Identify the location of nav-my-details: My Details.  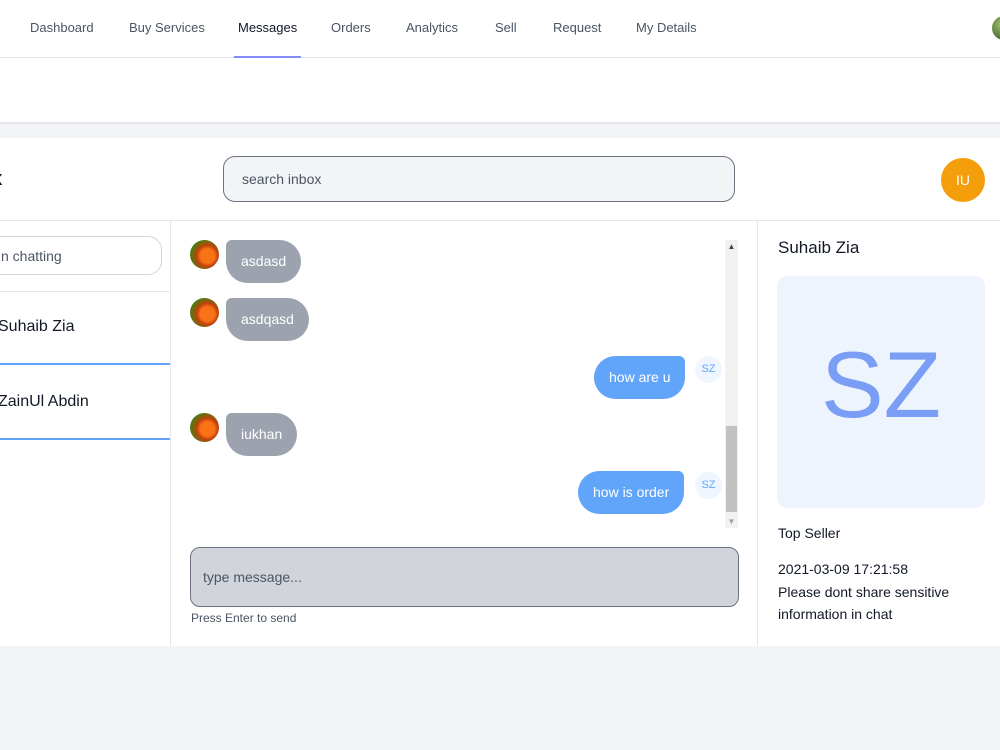
(666, 29).